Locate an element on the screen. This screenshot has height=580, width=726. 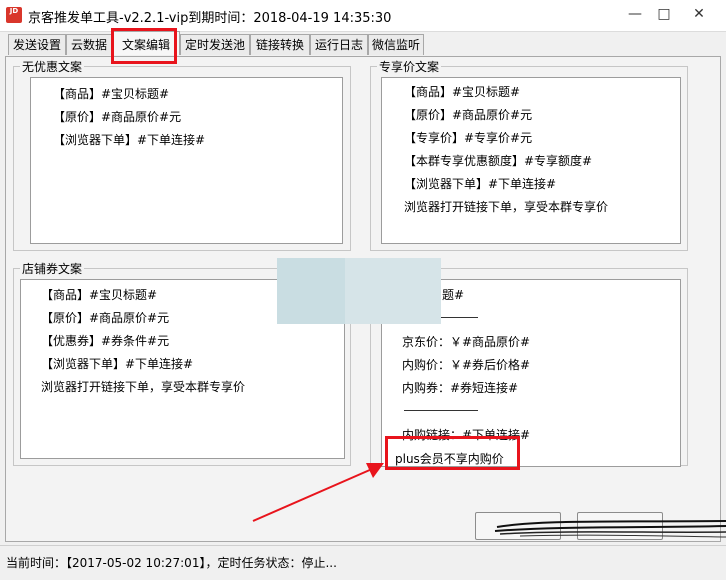
tab-run-log: 运行日志 is located at coordinates (339, 44).